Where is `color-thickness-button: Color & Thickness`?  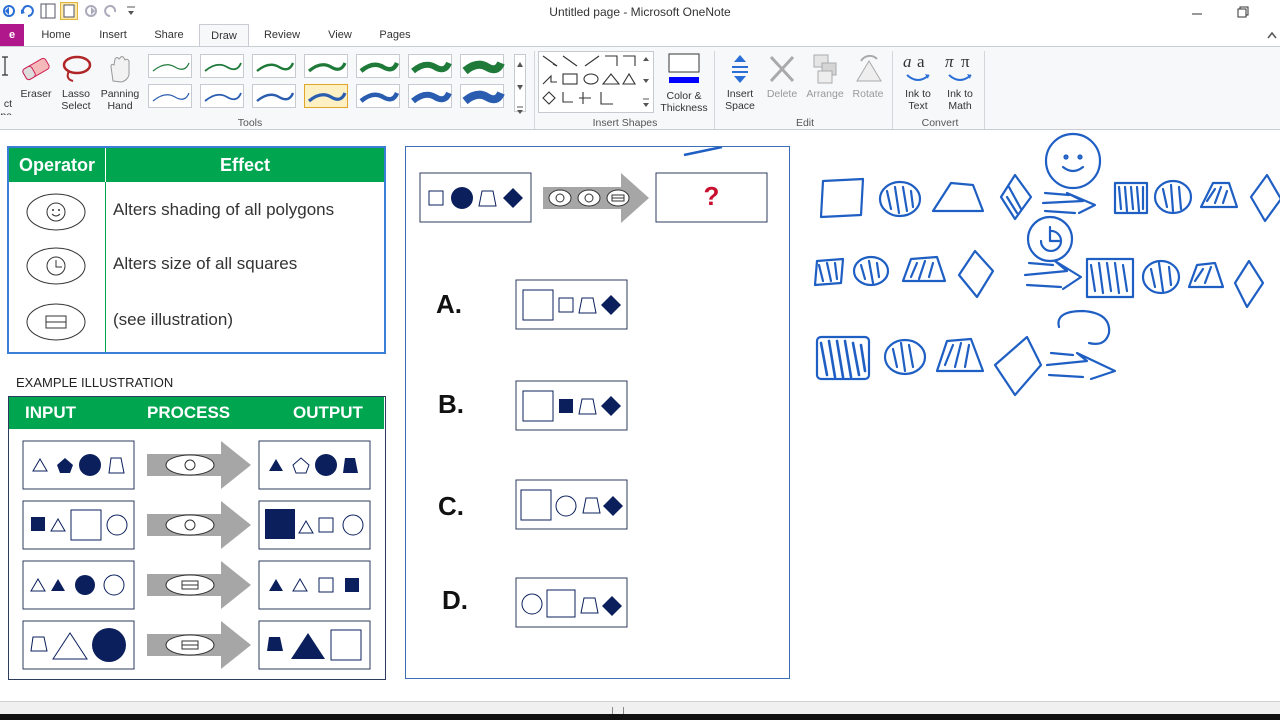
color-thickness-button: Color & Thickness is located at coordinates (684, 83).